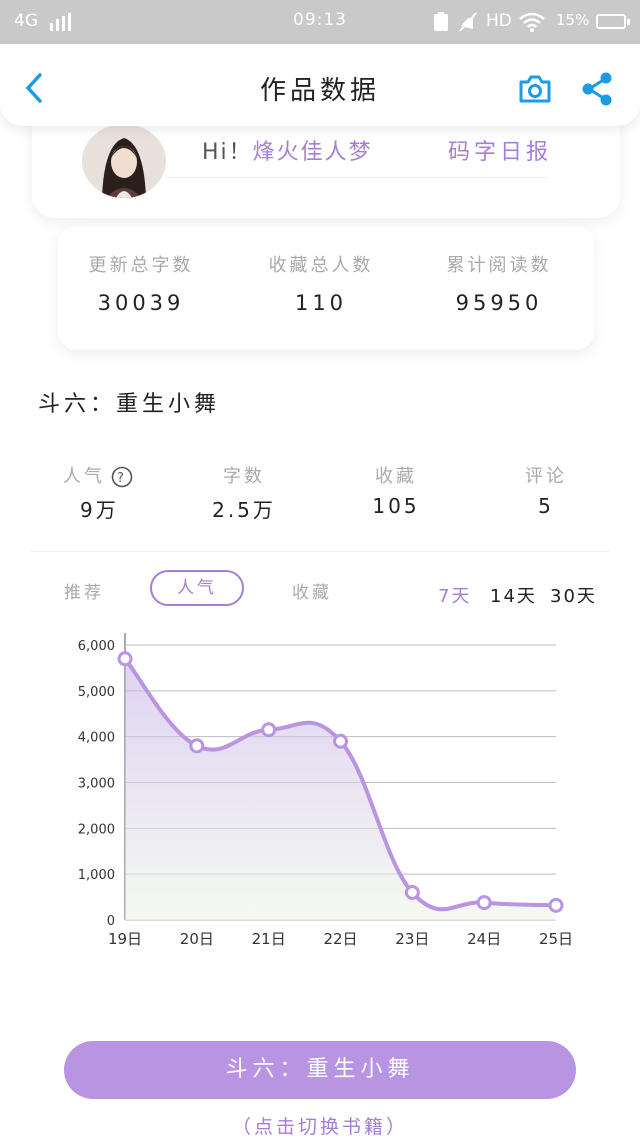  Describe the element at coordinates (312, 590) in the screenshot. I see `tab-favorites: 收藏` at that location.